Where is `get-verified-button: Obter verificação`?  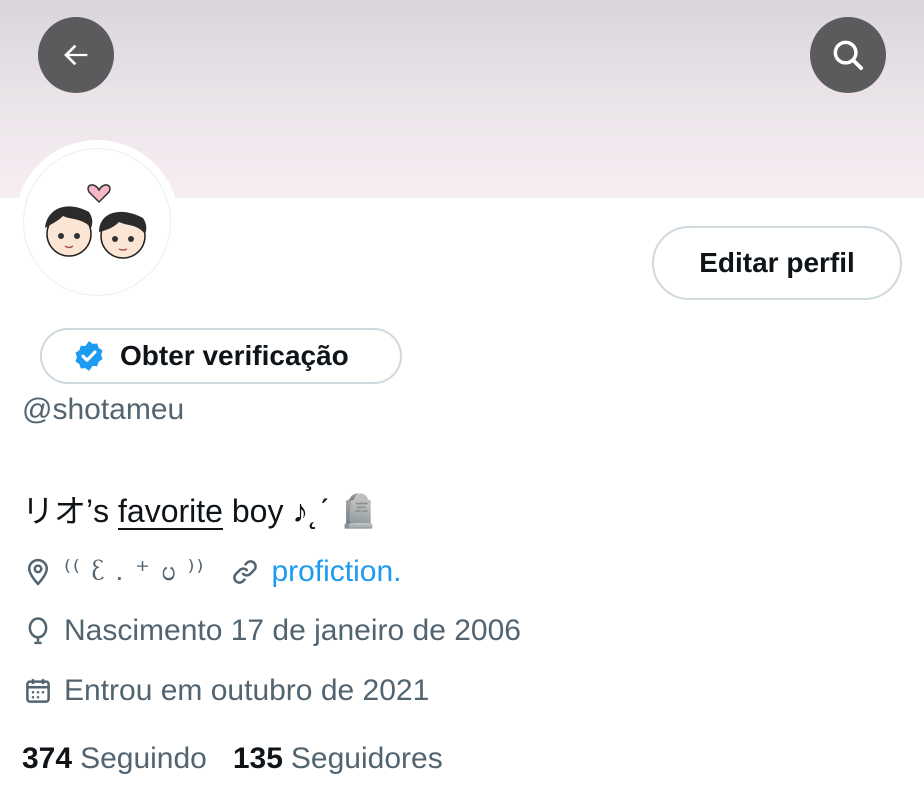 get-verified-button: Obter verificação is located at coordinates (221, 356).